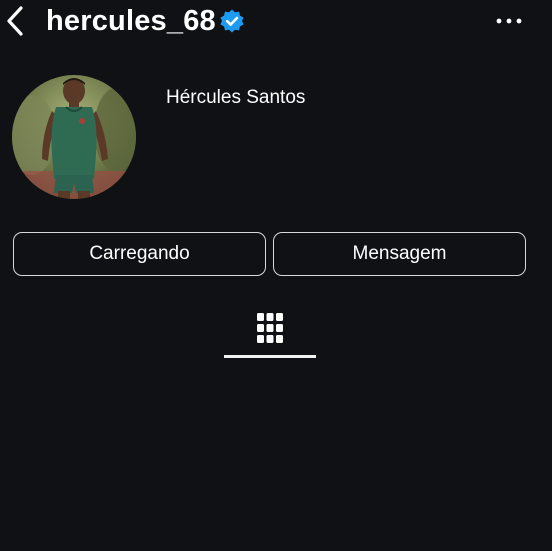  I want to click on more-horizontal-icon, so click(509, 21).